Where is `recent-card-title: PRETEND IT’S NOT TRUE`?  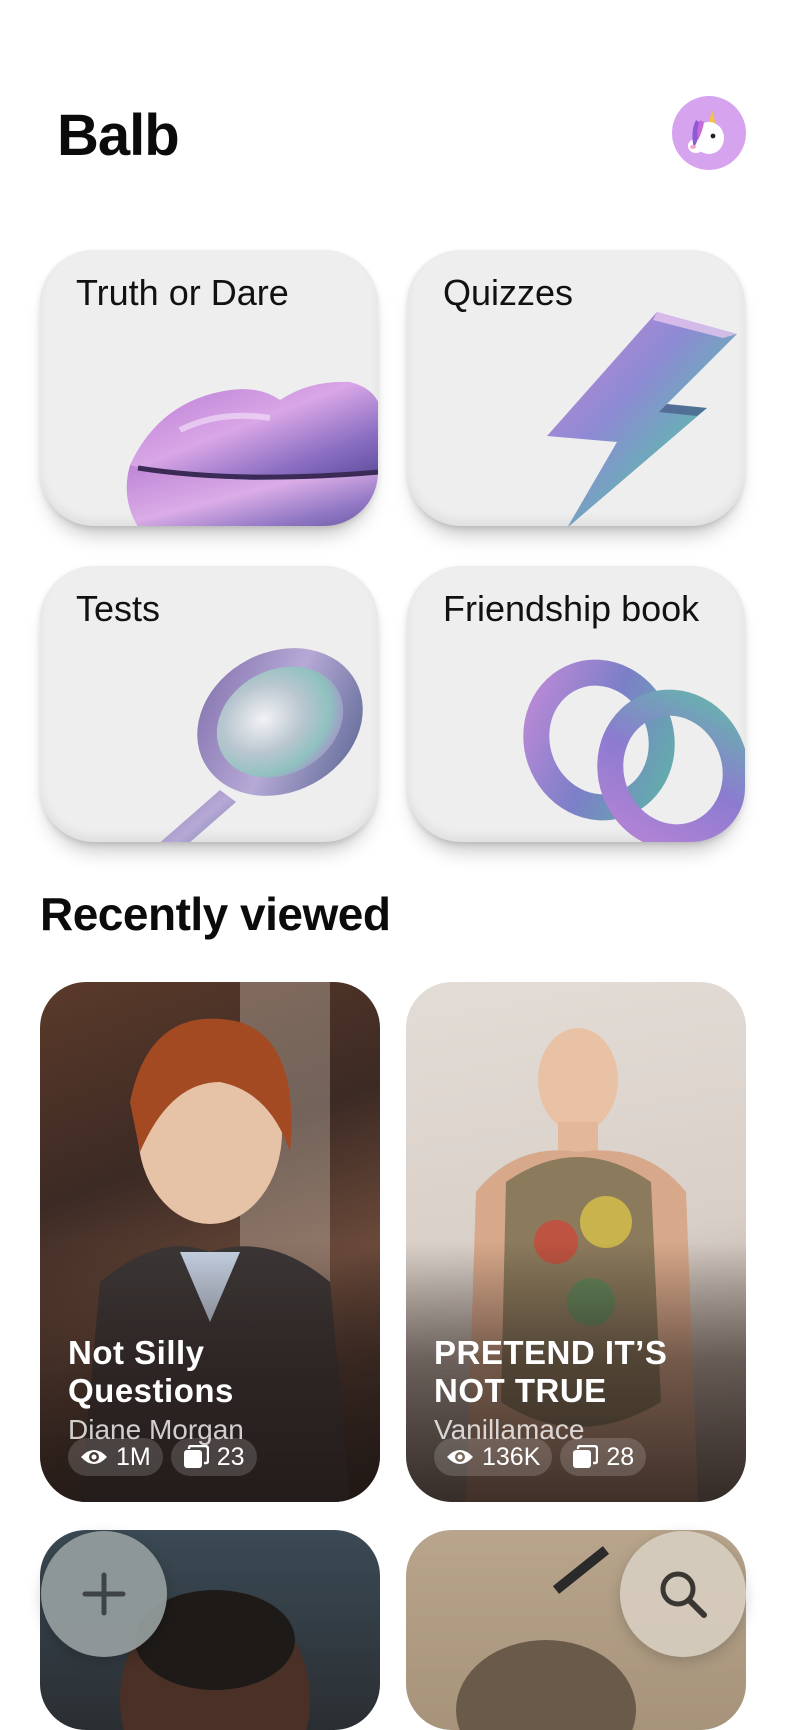 recent-card-title: PRETEND IT’S NOT TRUE is located at coordinates (551, 1371).